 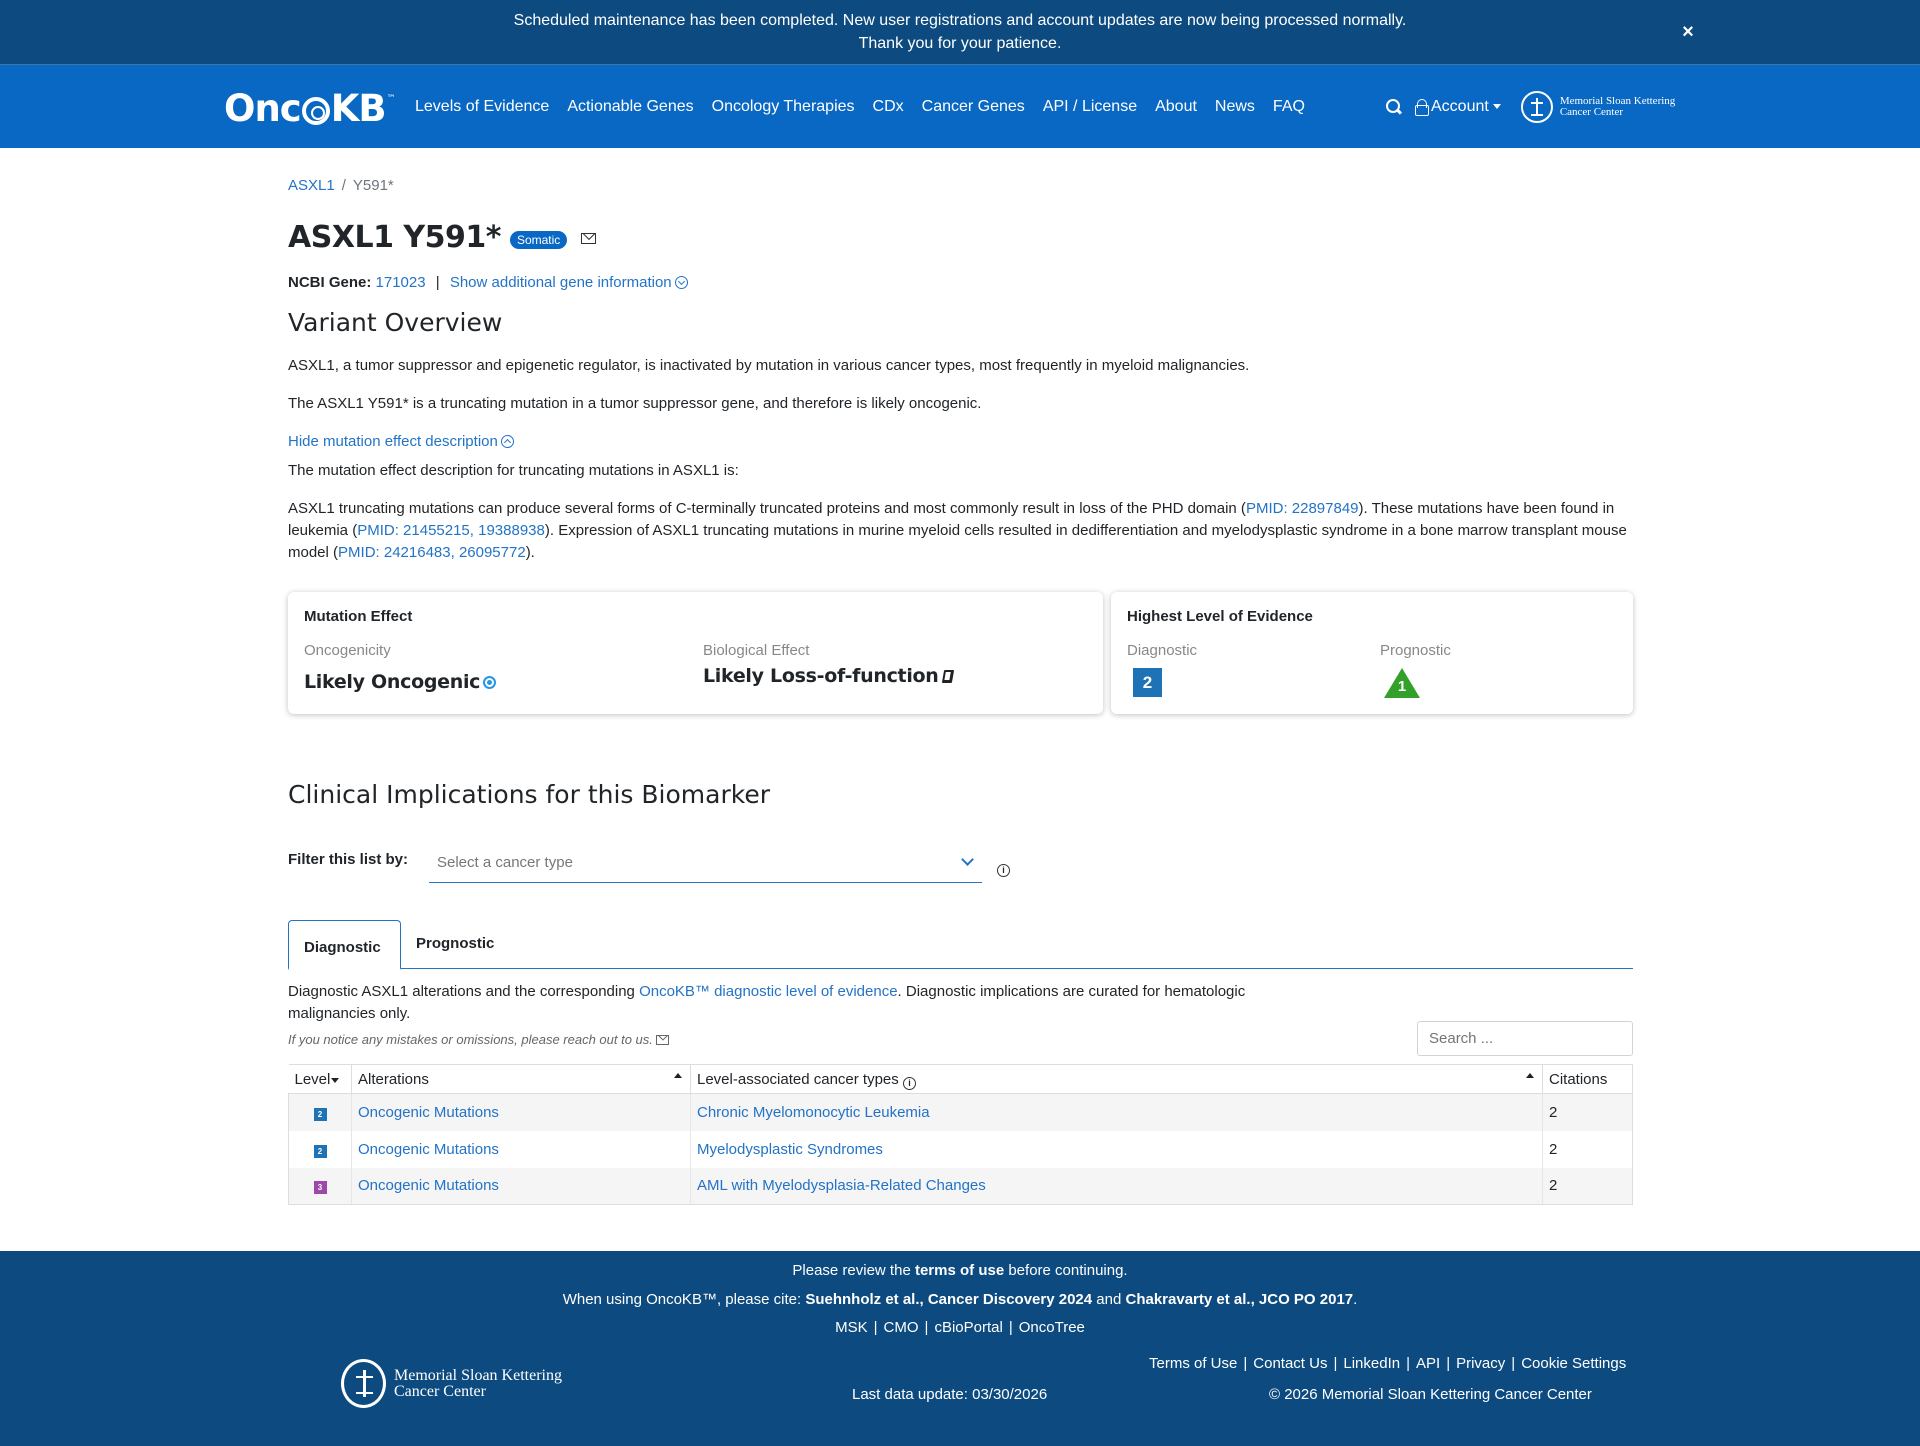 I want to click on footer-link-oncotree: OncoTree, so click(x=1052, y=1327).